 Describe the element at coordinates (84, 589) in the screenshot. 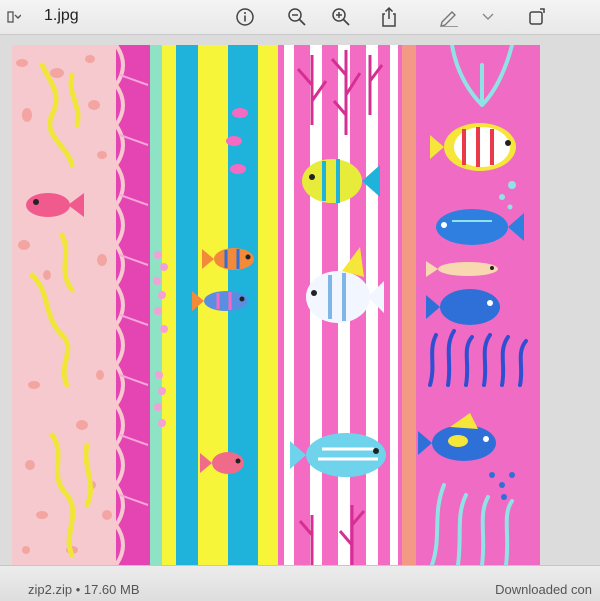

I see `archive-info: zip2.zip • 17.60 MB` at that location.